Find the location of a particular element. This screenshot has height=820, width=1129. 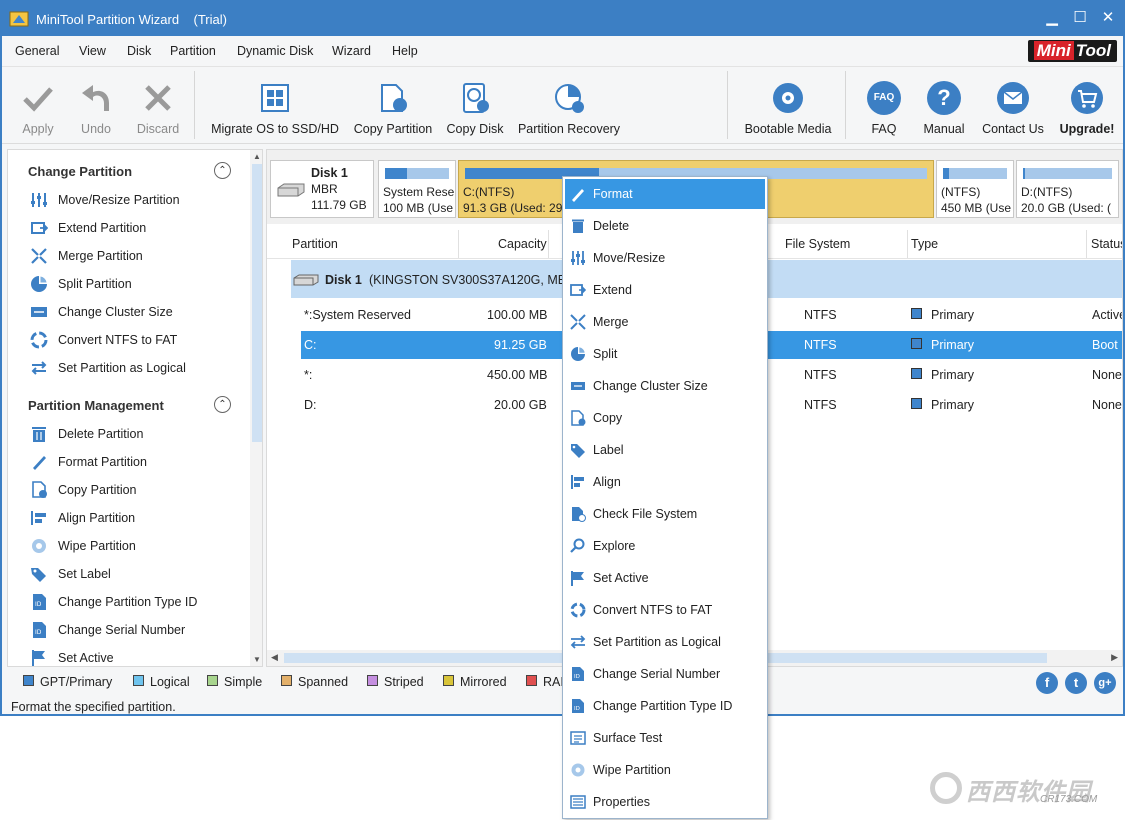

apply-button: Apply is located at coordinates (38, 105).